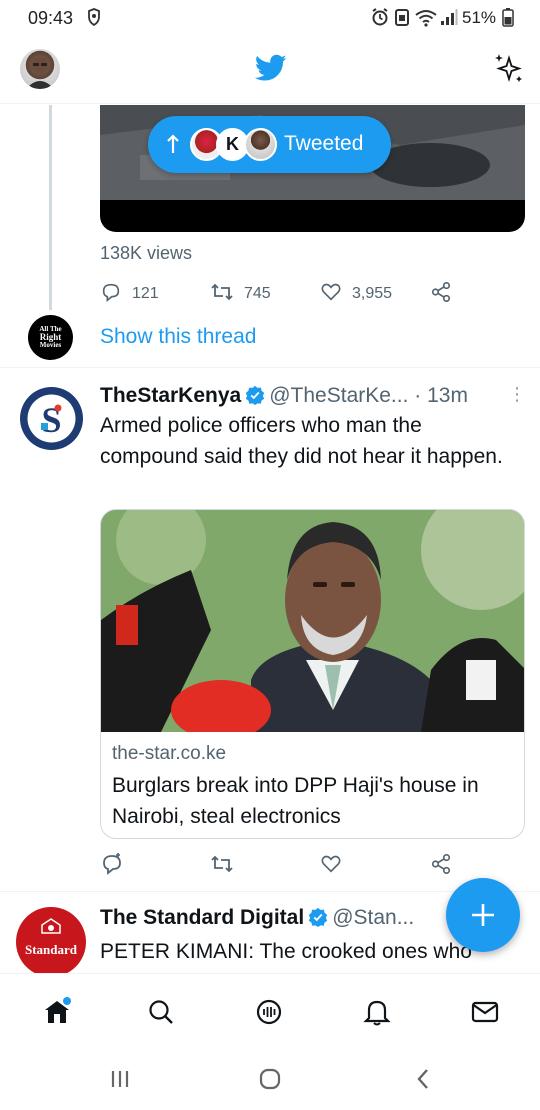  I want to click on more-options-icon: ⋮, so click(517, 394).